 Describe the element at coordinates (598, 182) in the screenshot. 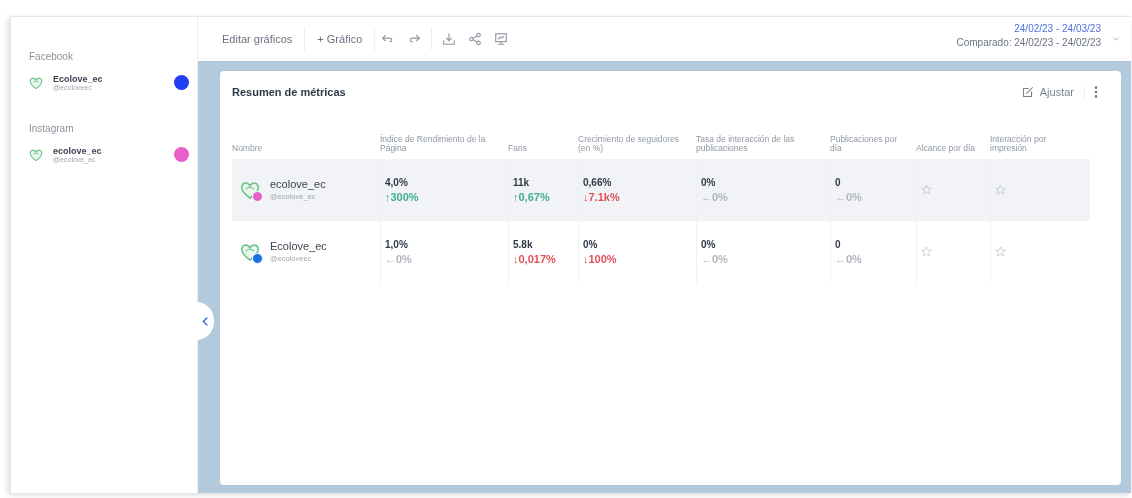

I see `metric-value: 0,66%` at that location.